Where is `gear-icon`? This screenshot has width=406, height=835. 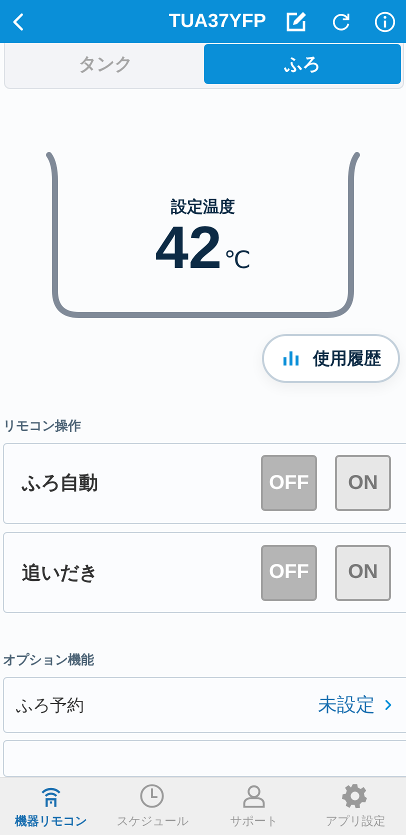
gear-icon is located at coordinates (355, 796).